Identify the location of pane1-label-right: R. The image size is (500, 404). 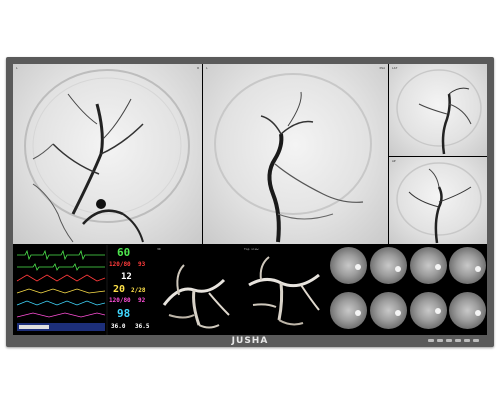
(198, 68).